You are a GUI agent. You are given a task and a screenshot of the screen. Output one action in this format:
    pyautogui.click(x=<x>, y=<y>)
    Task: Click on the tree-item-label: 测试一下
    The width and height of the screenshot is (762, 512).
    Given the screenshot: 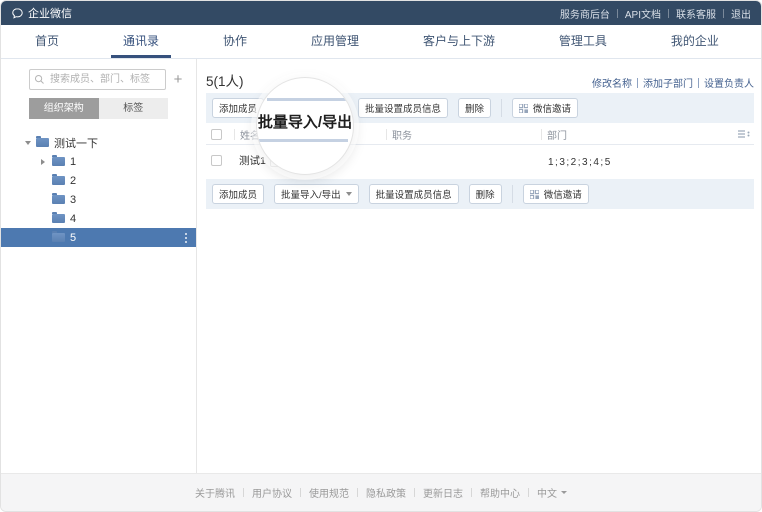 What is the action you would take?
    pyautogui.click(x=76, y=143)
    